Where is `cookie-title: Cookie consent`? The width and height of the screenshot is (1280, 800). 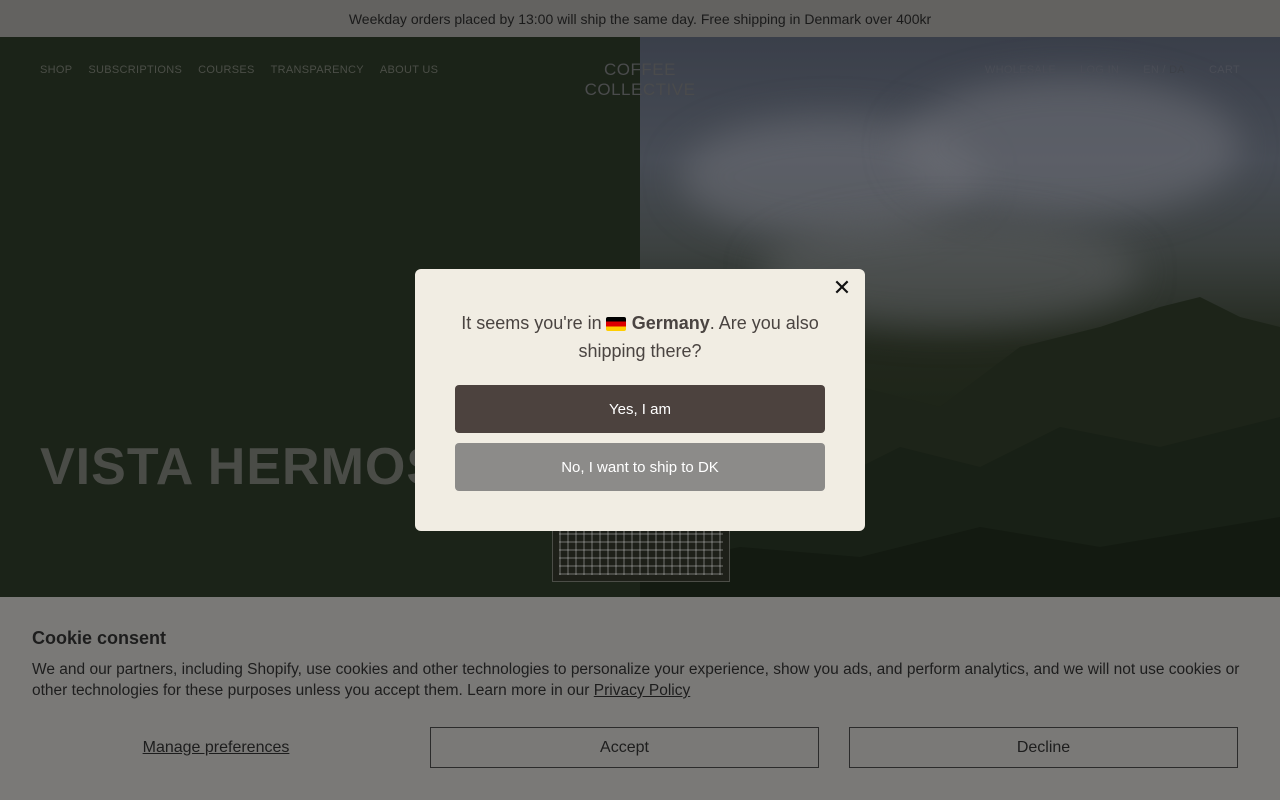
cookie-title: Cookie consent is located at coordinates (99, 638).